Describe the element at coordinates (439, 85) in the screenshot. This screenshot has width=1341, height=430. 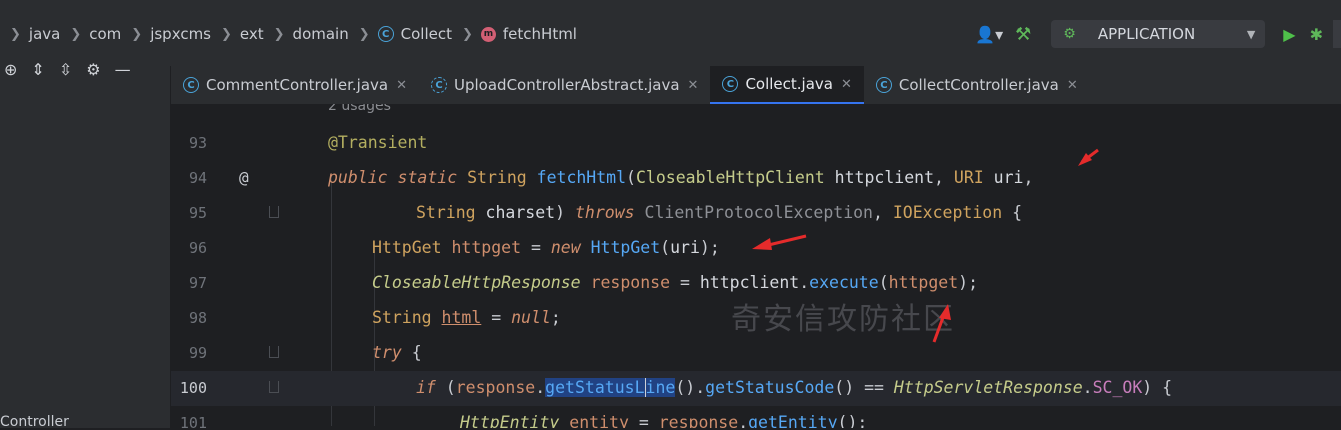
I see `abstract-class-icon: C` at that location.